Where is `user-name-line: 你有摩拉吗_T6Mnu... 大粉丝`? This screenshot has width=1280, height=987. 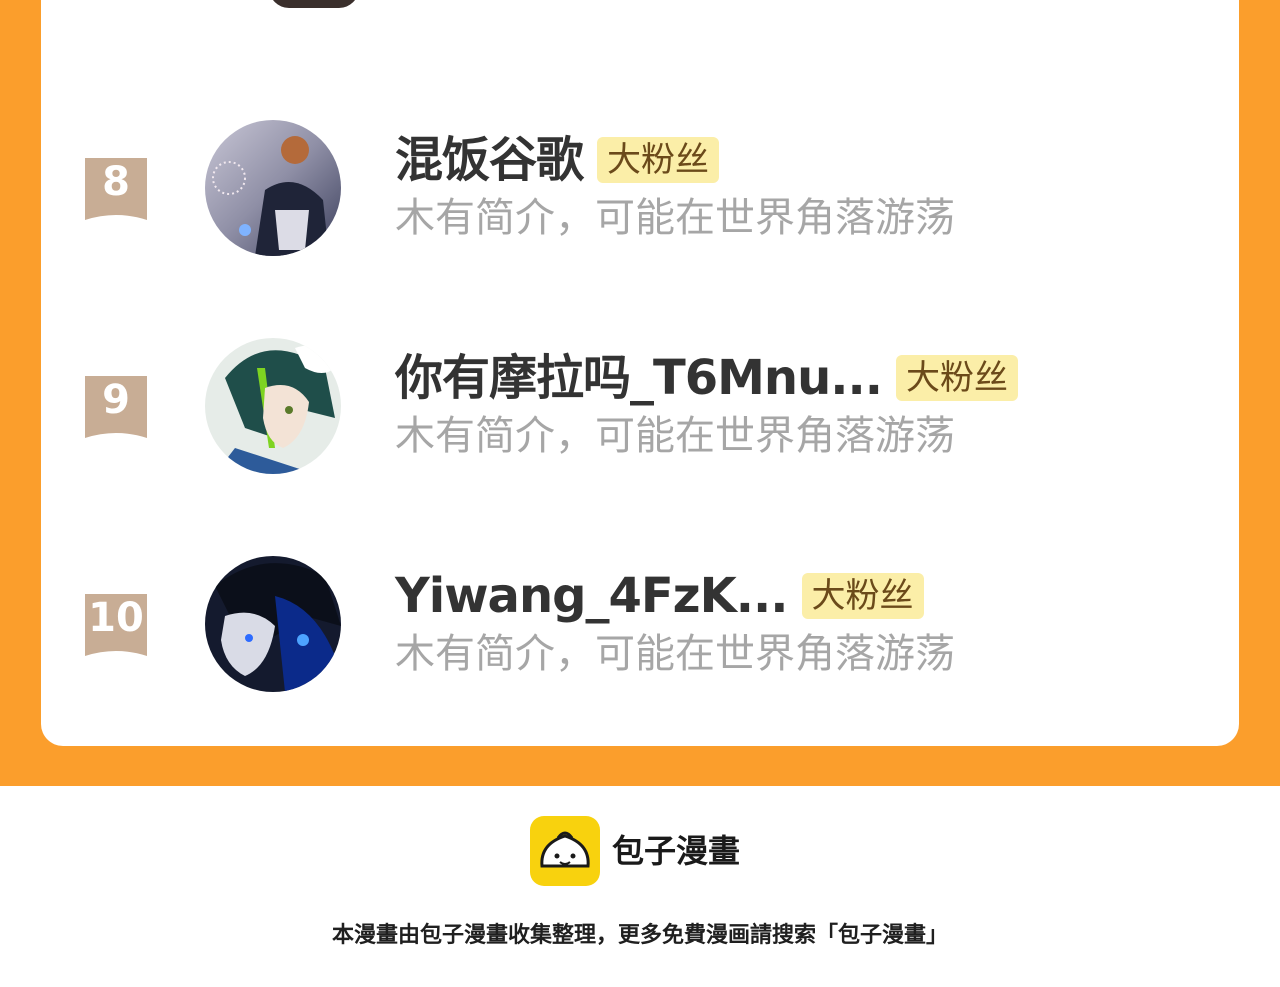 user-name-line: 你有摩拉吗_T6Mnu... 大粉丝 is located at coordinates (706, 378).